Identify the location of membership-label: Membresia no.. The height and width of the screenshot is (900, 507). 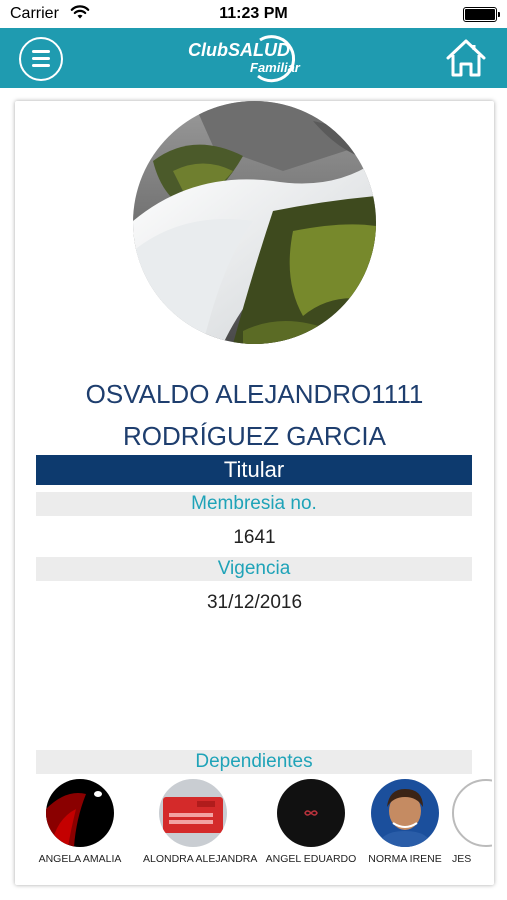
(254, 504).